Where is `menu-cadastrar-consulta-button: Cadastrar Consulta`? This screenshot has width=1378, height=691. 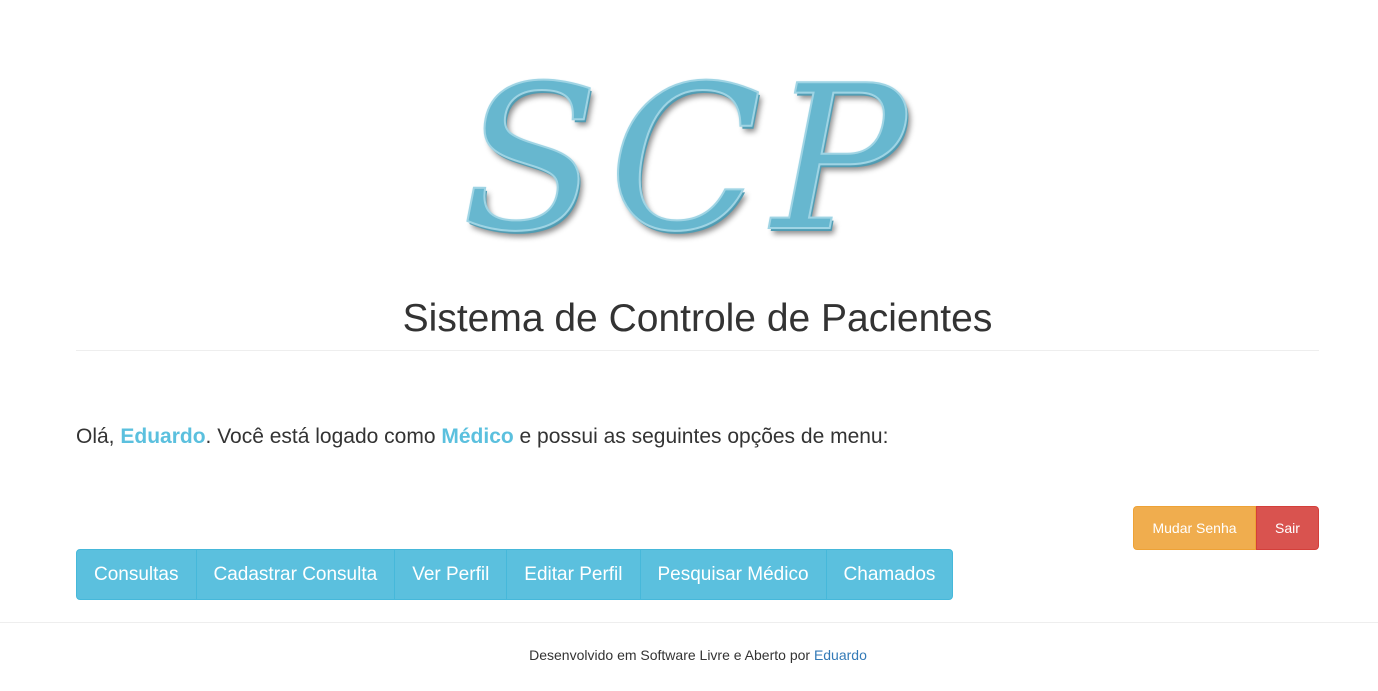
menu-cadastrar-consulta-button: Cadastrar Consulta is located at coordinates (295, 574).